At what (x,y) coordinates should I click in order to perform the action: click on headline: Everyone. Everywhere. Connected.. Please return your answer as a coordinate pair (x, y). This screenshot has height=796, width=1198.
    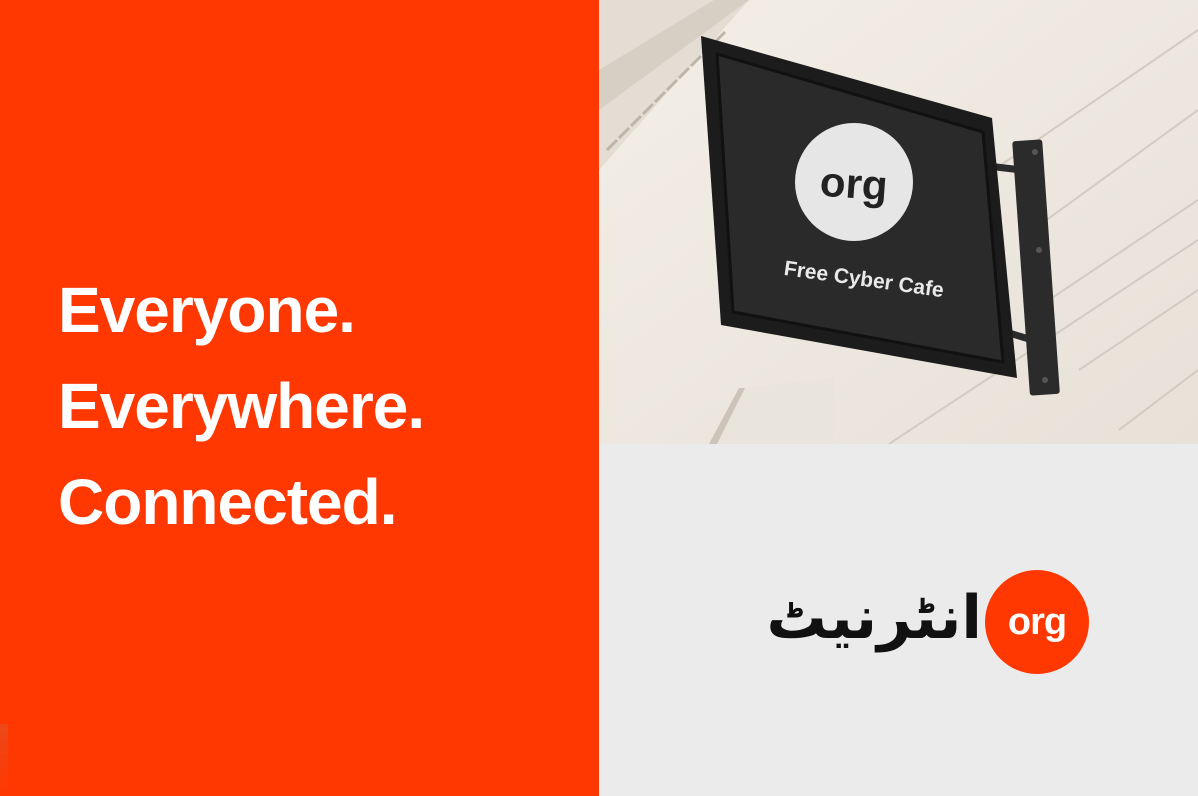
    Looking at the image, I should click on (241, 406).